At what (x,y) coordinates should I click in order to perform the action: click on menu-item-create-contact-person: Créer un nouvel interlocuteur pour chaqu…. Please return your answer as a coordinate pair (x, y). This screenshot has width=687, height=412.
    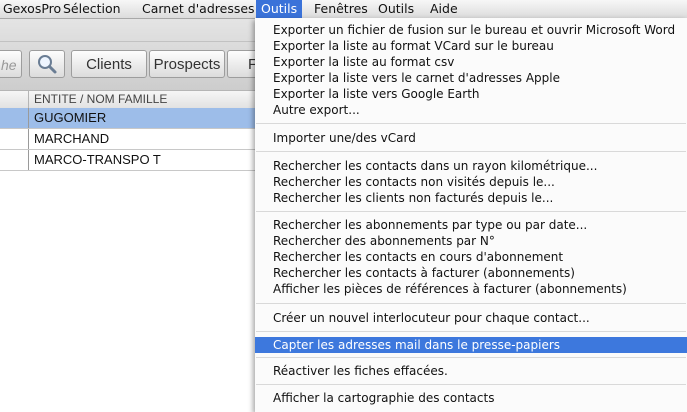
    Looking at the image, I should click on (471, 318).